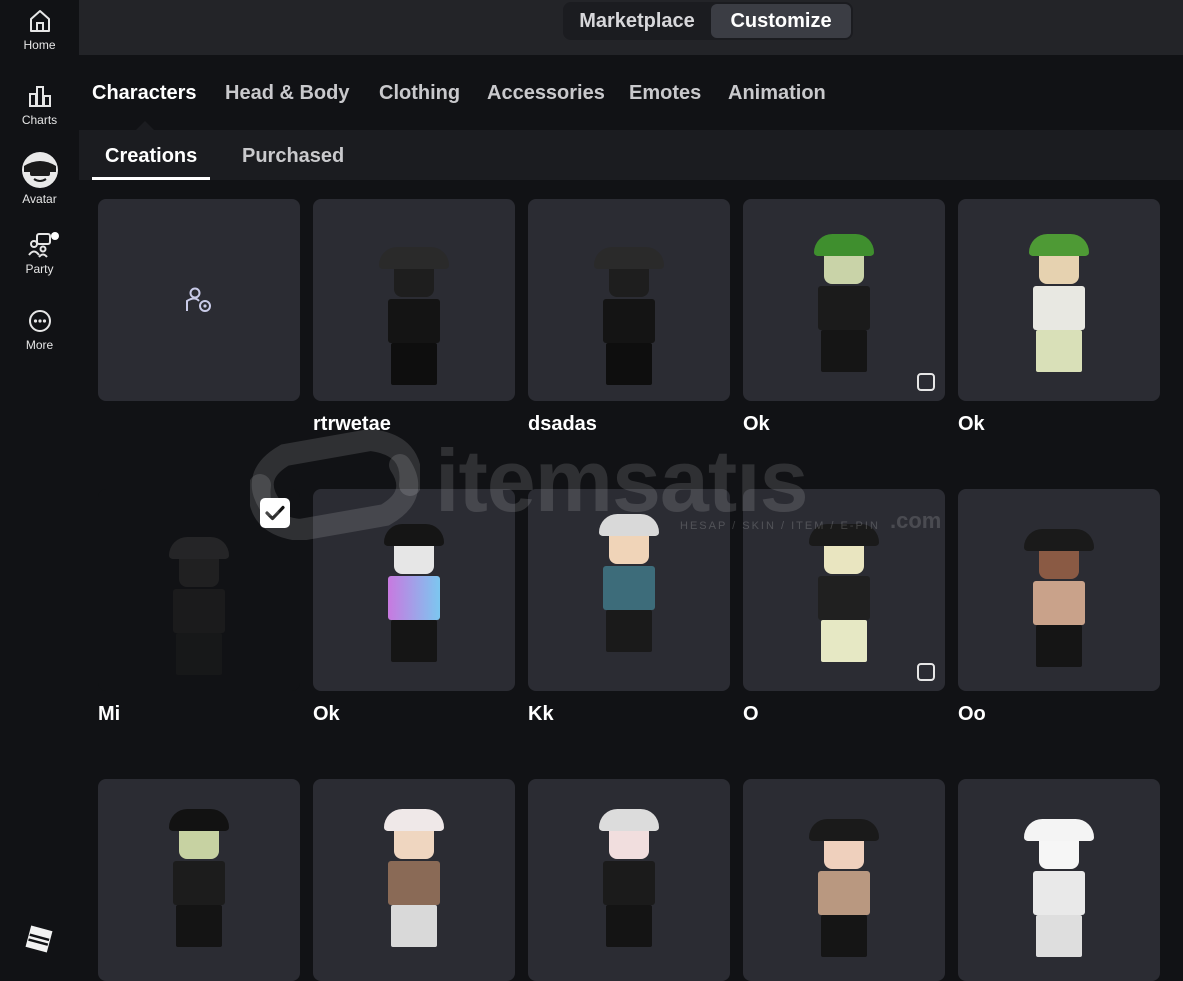 This screenshot has height=981, width=1183. Describe the element at coordinates (39, 269) in the screenshot. I see `nav-party-label: Party` at that location.